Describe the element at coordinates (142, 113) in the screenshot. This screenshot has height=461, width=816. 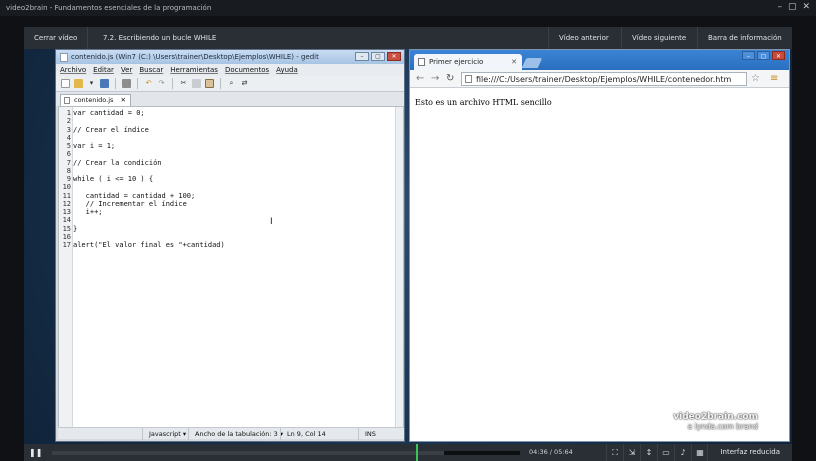
I see `code-line: 1 var cantidad = 0;` at that location.